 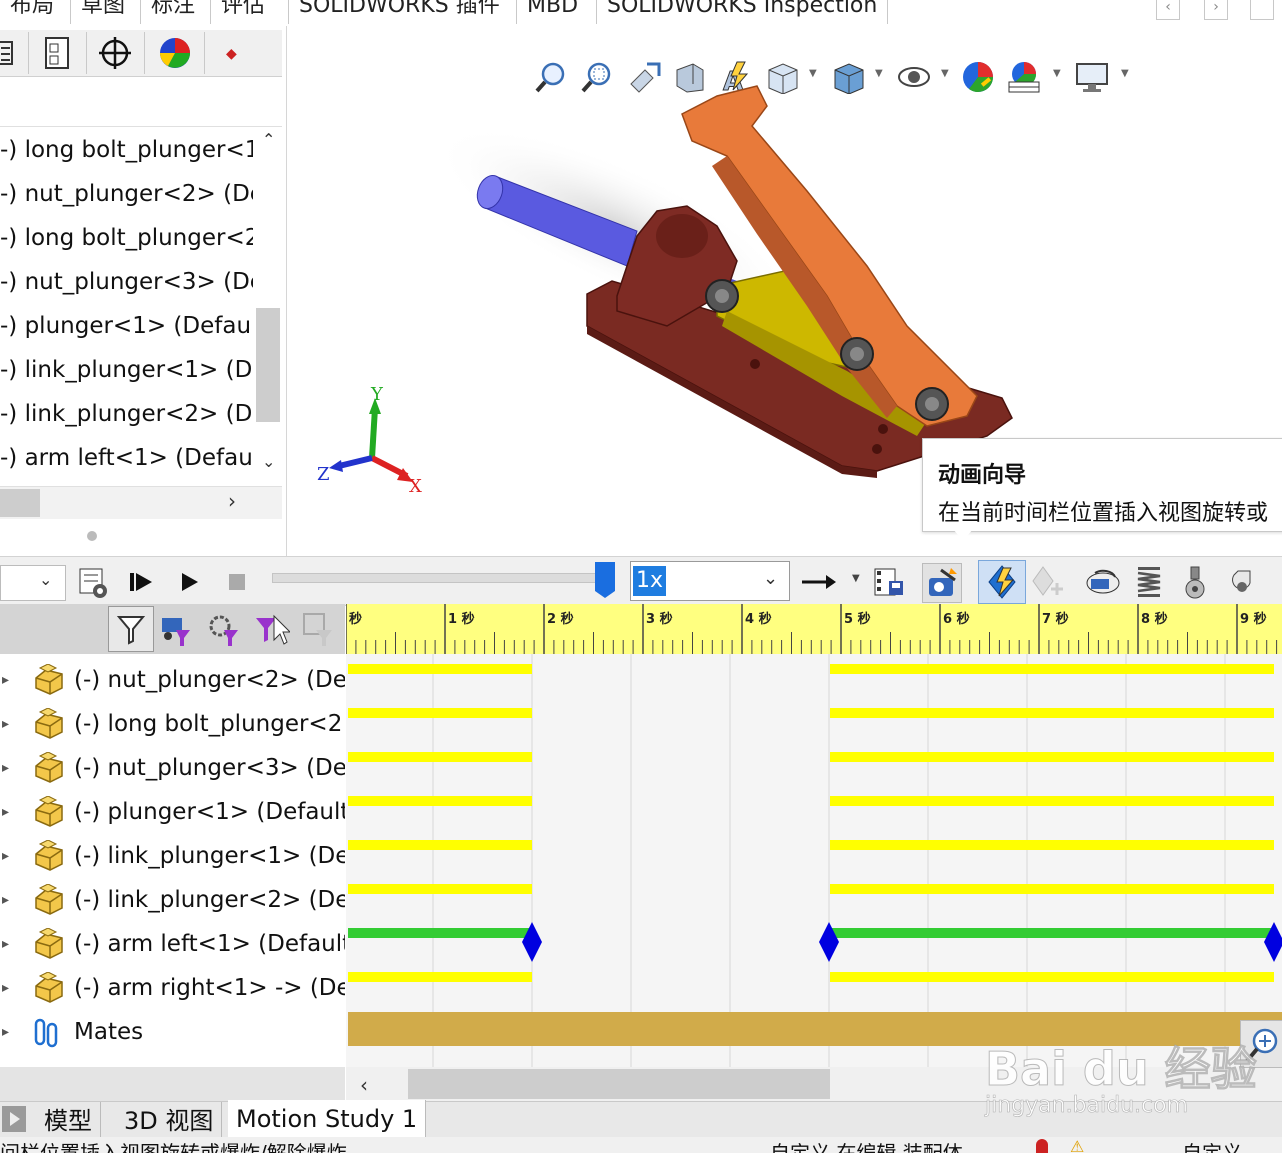 What do you see at coordinates (172, 856) in the screenshot?
I see `component-row: ▸ (-) link_plunger<1> (De` at bounding box center [172, 856].